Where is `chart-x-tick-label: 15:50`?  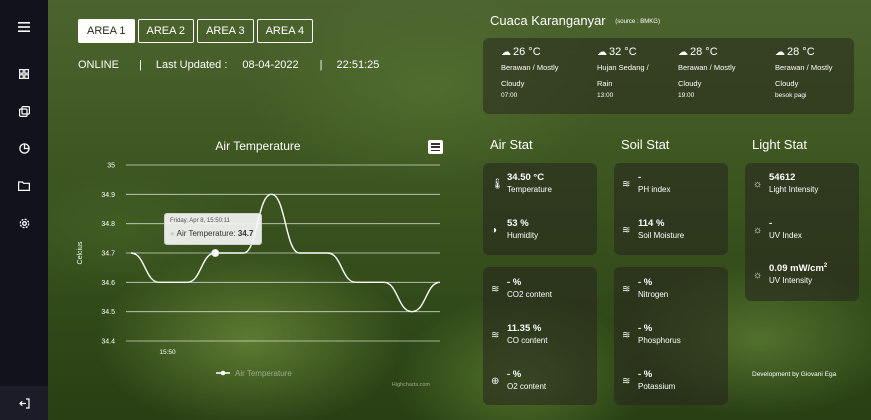 chart-x-tick-label: 15:50 is located at coordinates (167, 352).